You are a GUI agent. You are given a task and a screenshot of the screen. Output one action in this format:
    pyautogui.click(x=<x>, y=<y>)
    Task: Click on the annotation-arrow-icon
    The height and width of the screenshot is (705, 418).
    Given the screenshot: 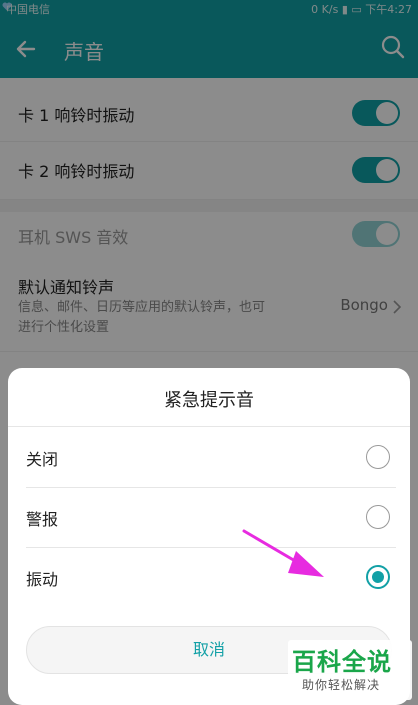 What is the action you would take?
    pyautogui.click(x=283, y=553)
    